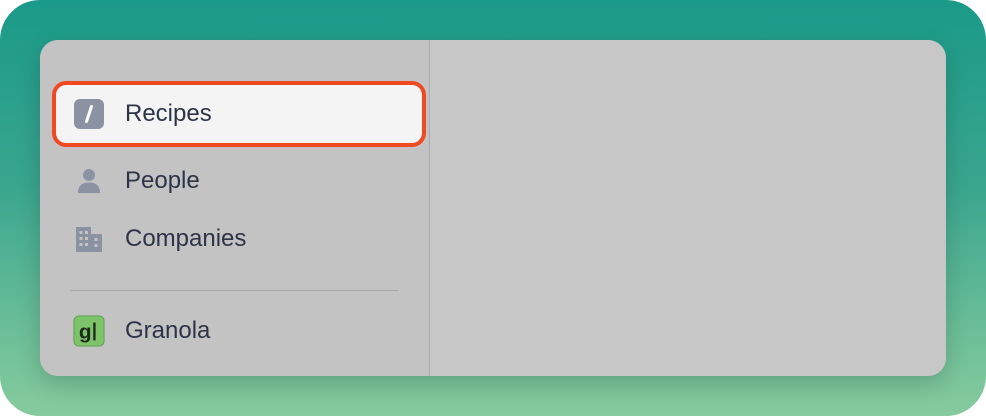 The image size is (986, 416). Describe the element at coordinates (89, 239) in the screenshot. I see `building-icon` at that location.